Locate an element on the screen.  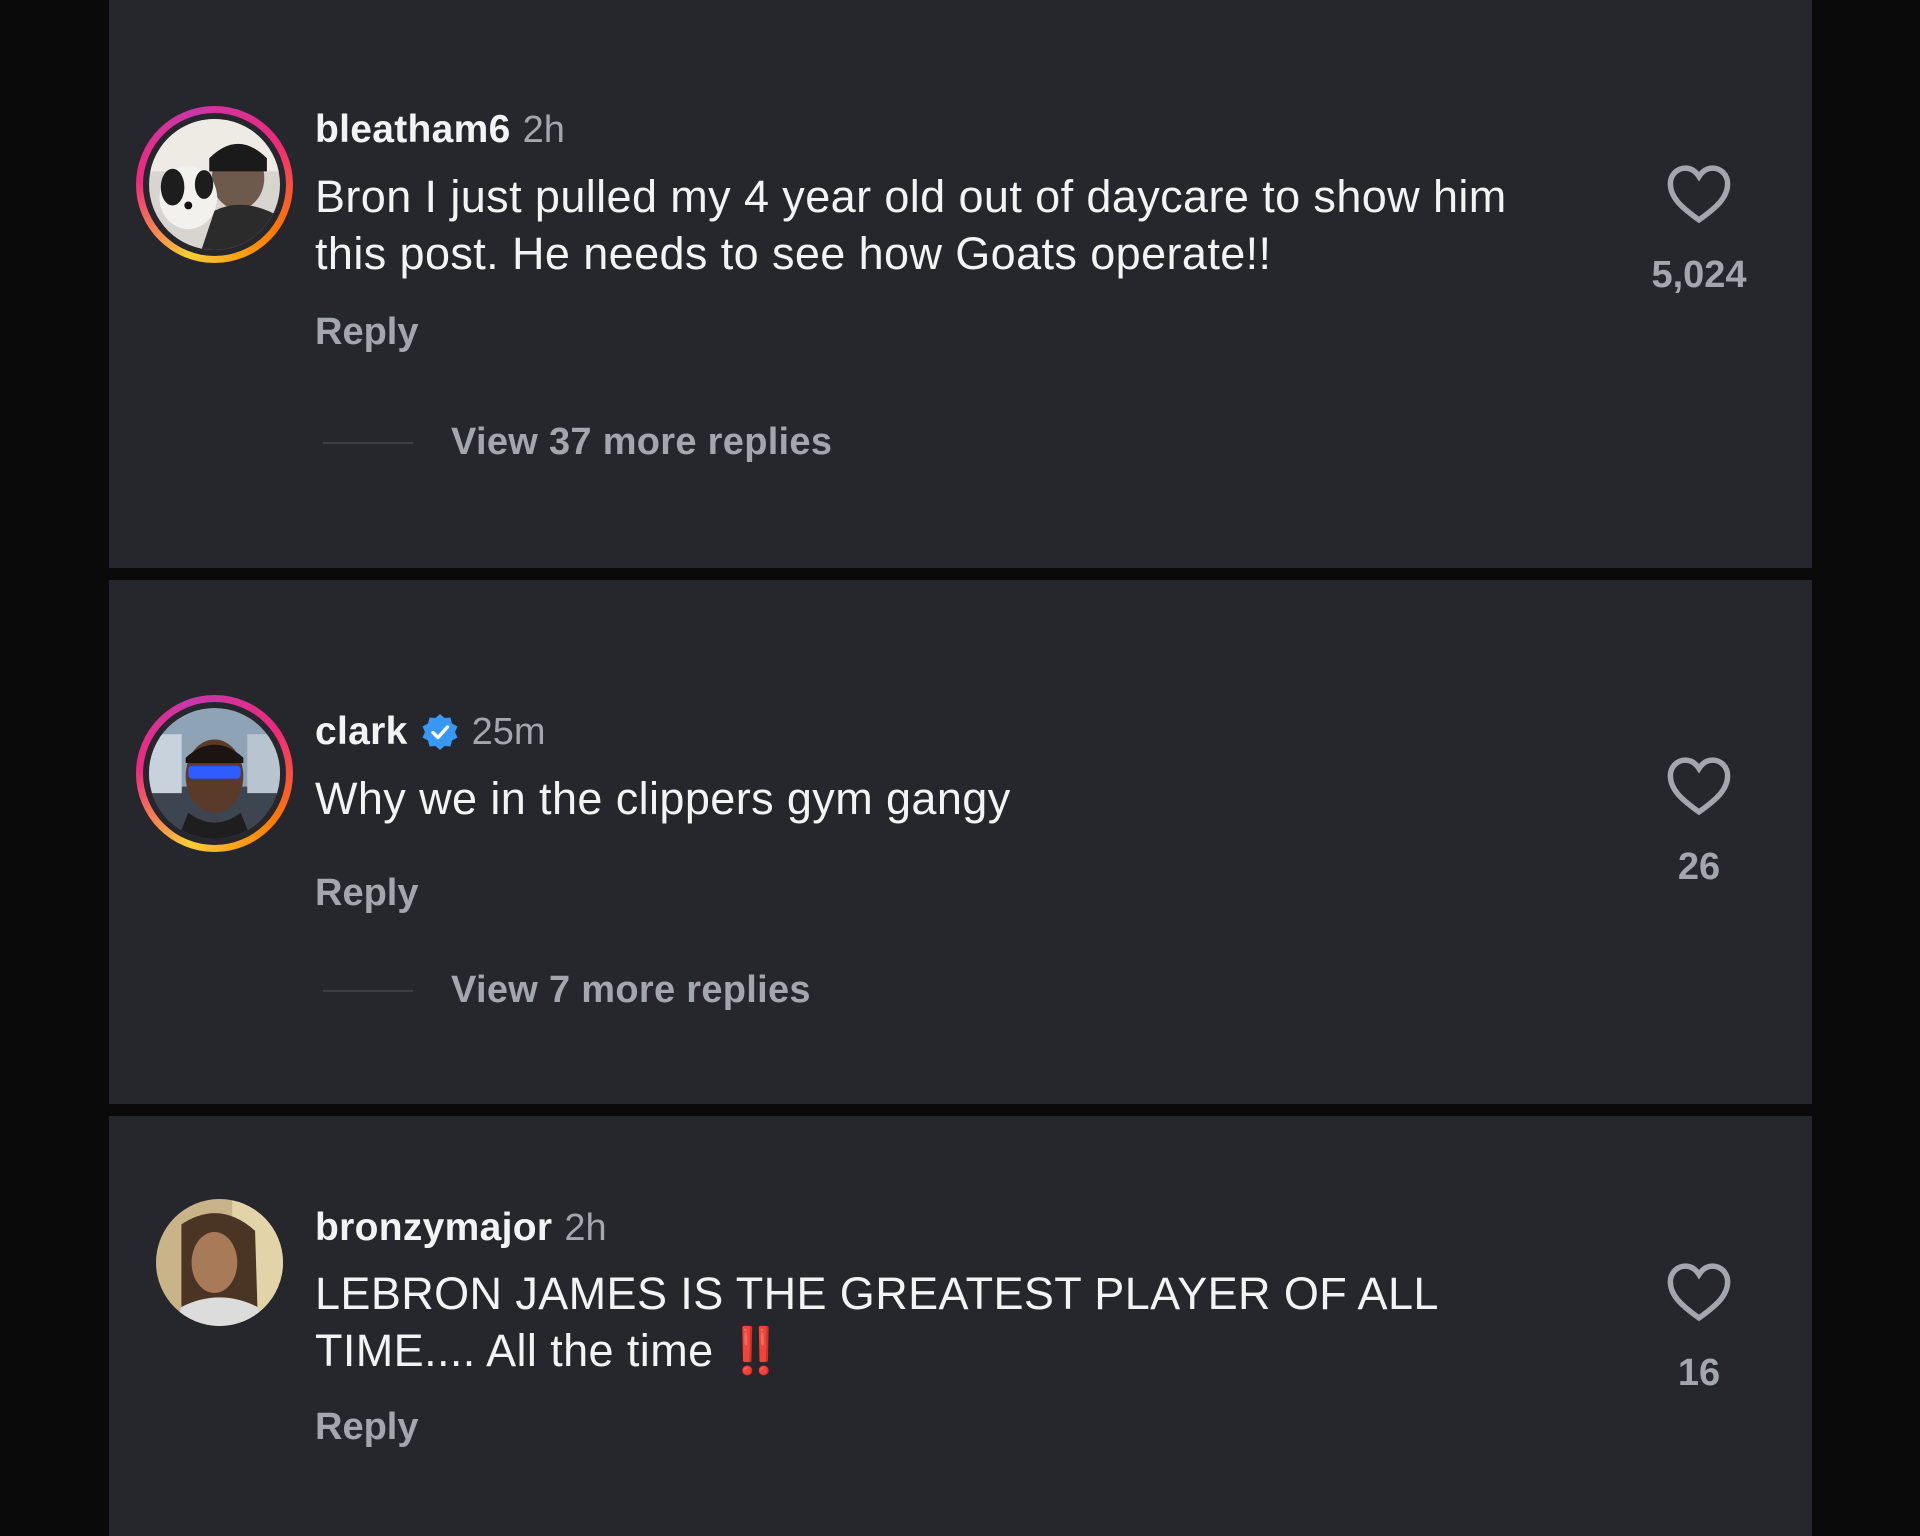
username: bleatham6 is located at coordinates (413, 130).